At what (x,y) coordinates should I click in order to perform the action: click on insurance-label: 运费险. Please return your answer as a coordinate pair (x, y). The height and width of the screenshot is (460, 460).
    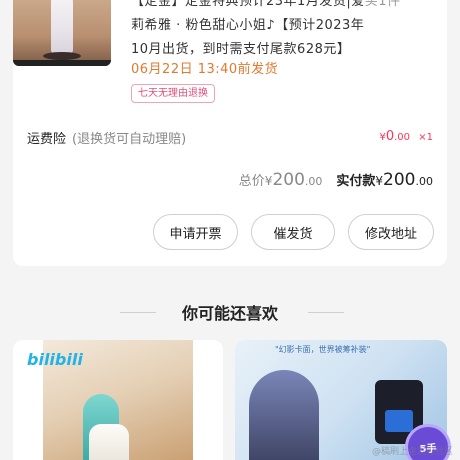
    Looking at the image, I should click on (47, 139).